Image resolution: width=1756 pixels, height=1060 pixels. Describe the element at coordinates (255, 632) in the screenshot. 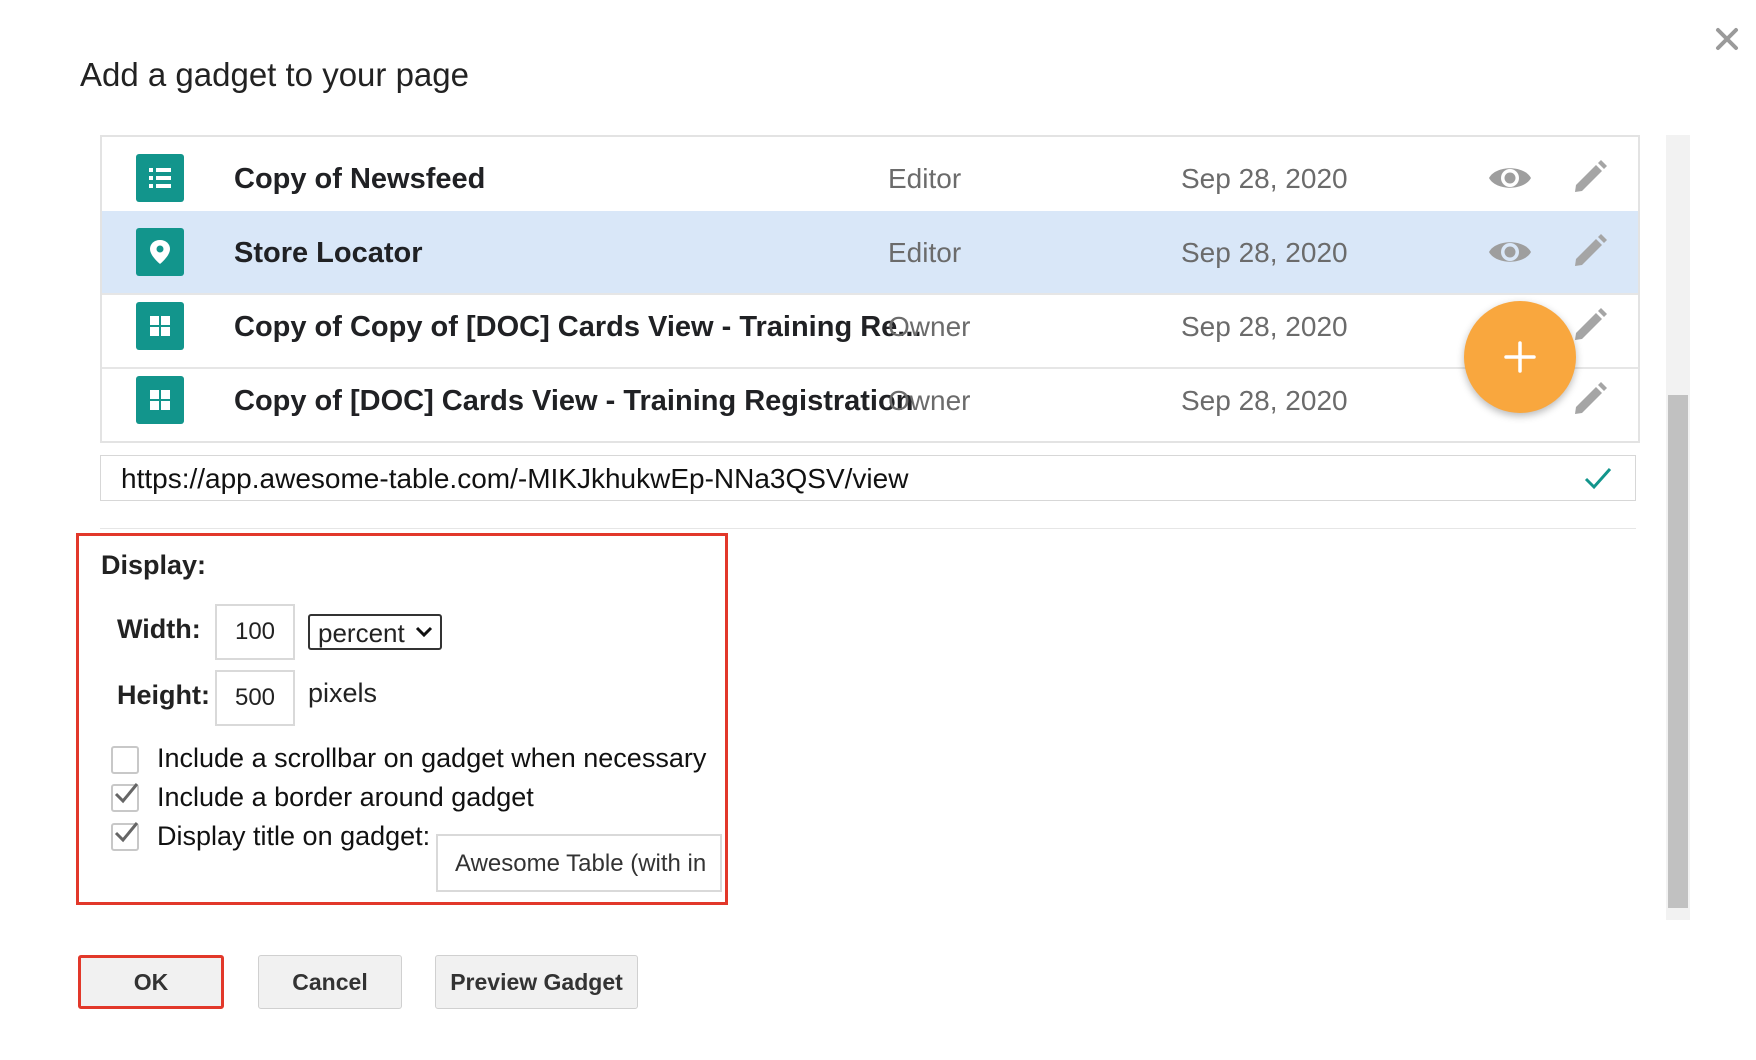

I see `width-input` at that location.